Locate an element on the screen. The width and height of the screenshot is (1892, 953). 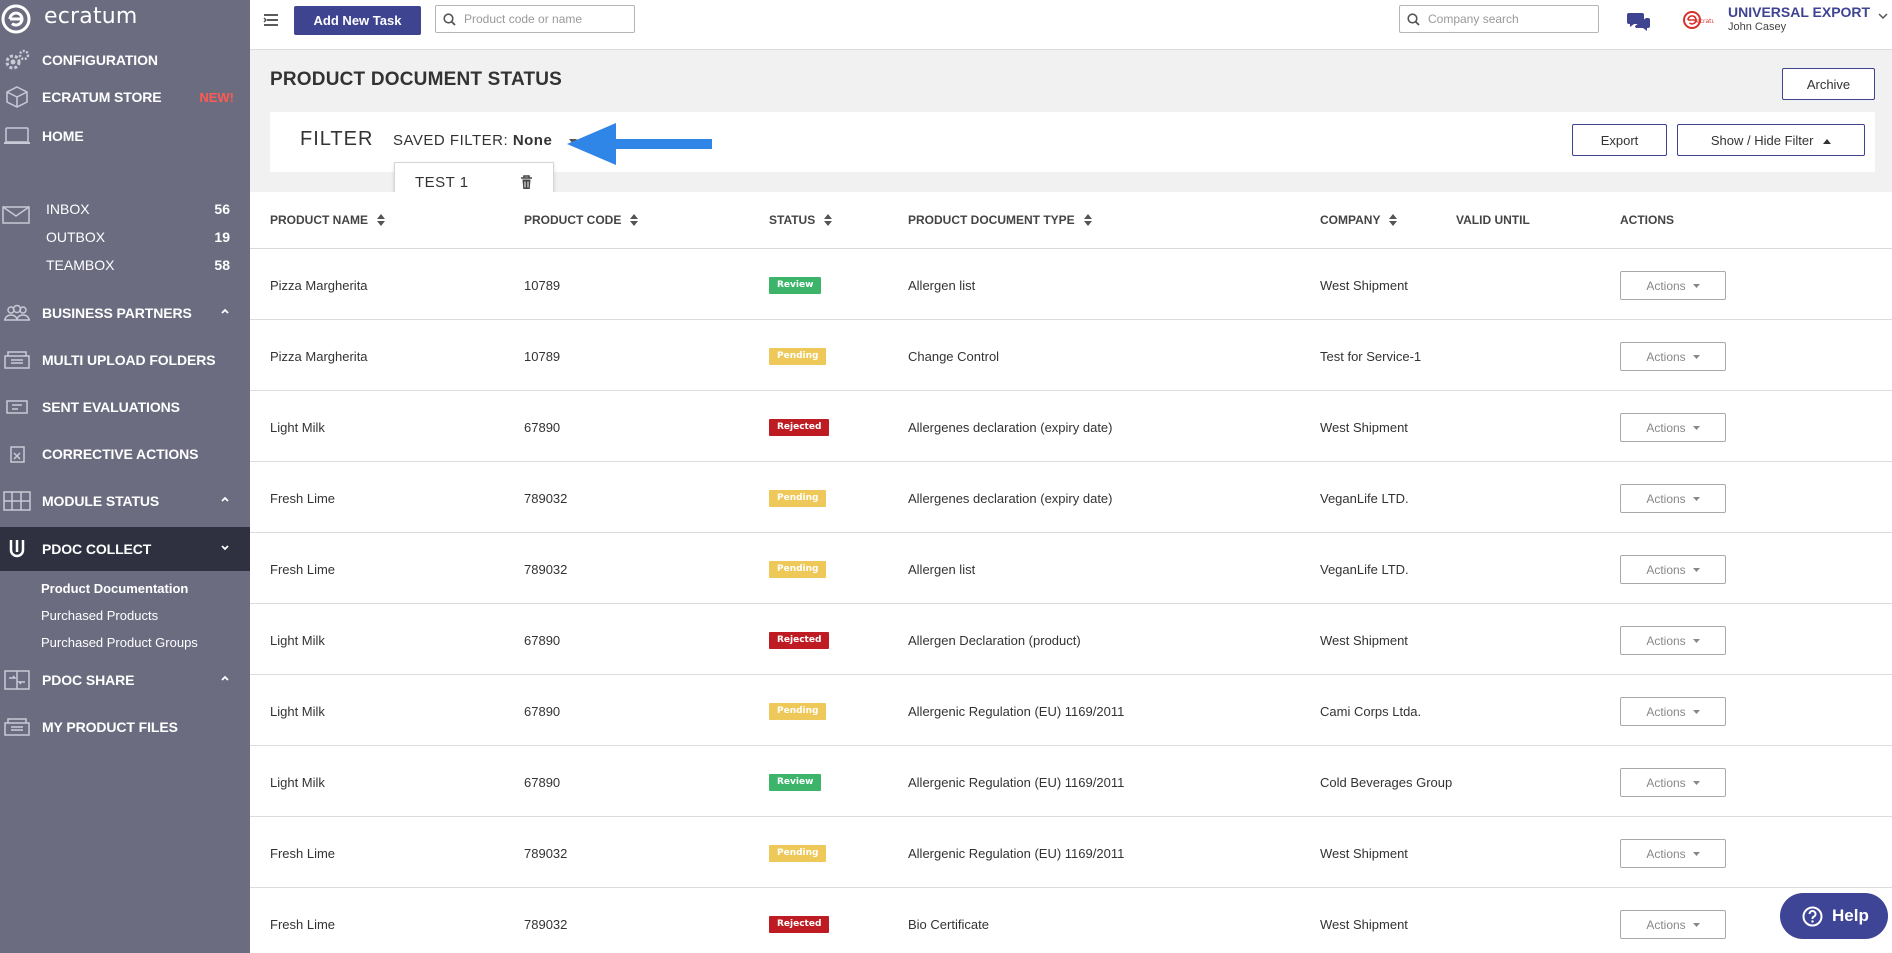
user-name: John Casey is located at coordinates (1757, 27).